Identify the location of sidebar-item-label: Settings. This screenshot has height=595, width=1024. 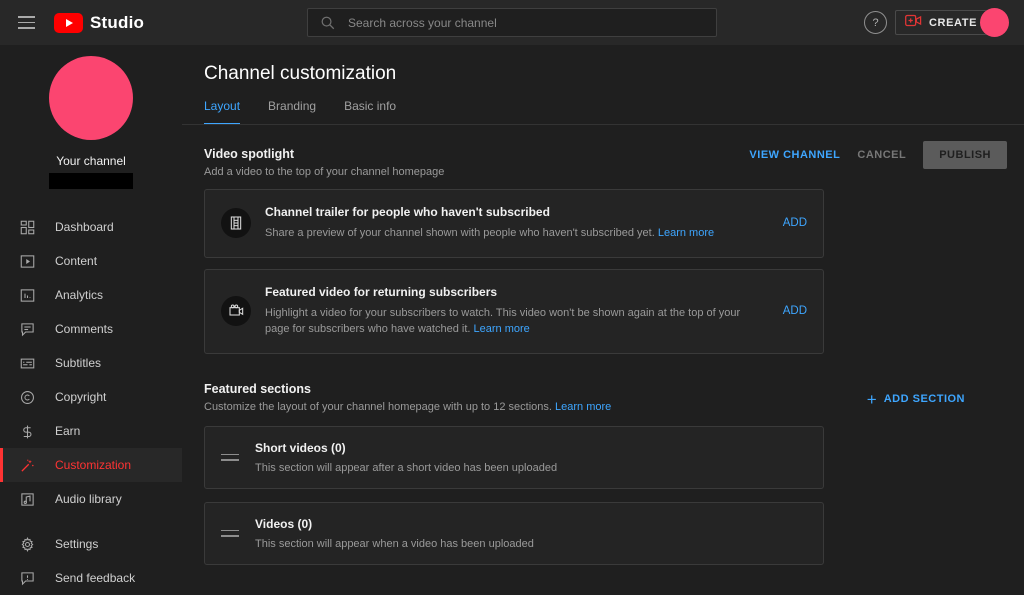
(77, 544).